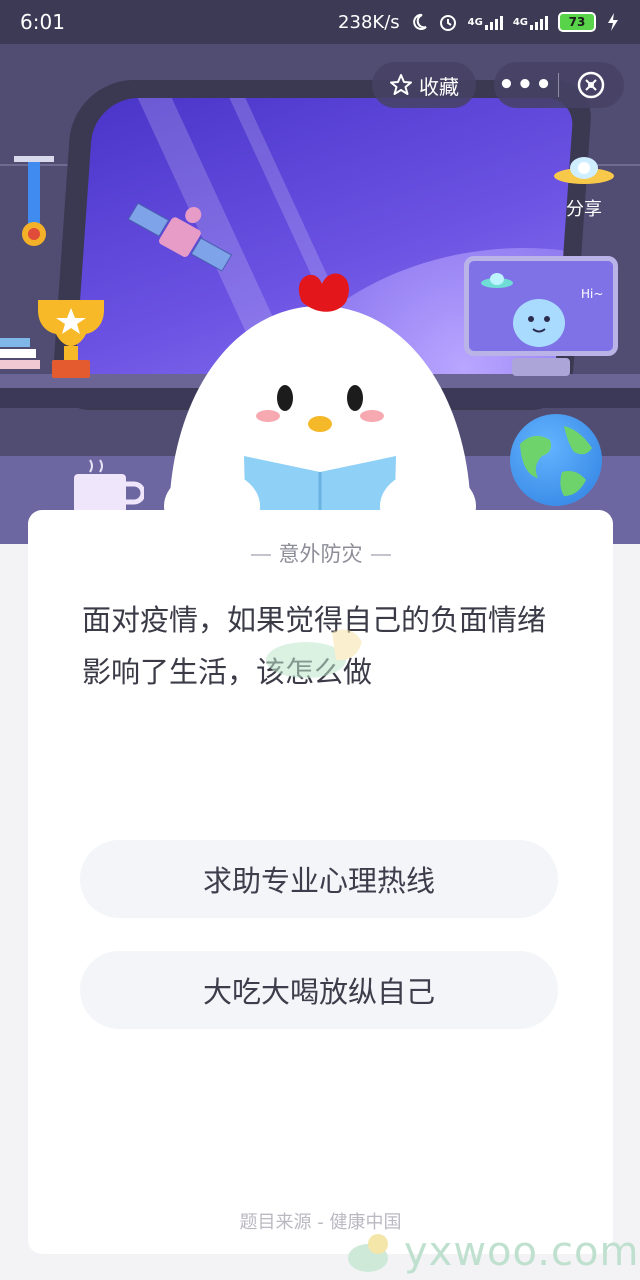 This screenshot has height=1280, width=640. I want to click on miniapp-capsule: •••, so click(559, 85).